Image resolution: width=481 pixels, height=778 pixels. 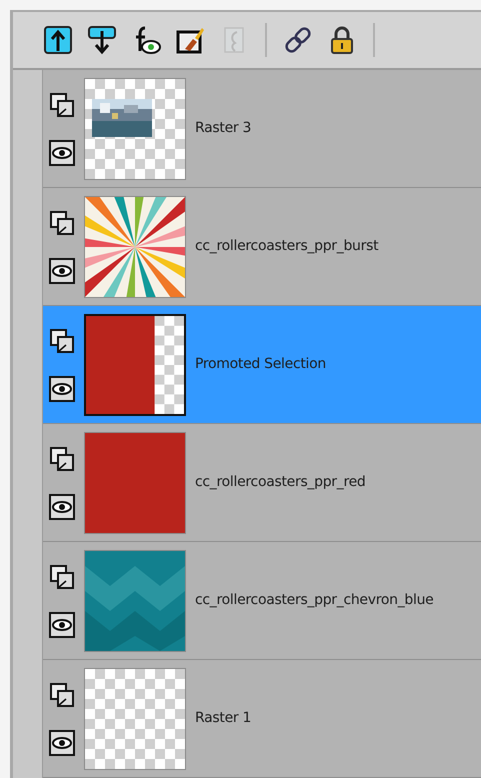 I want to click on layer-name: cc_rollercoasters_ppr_red, so click(x=280, y=482).